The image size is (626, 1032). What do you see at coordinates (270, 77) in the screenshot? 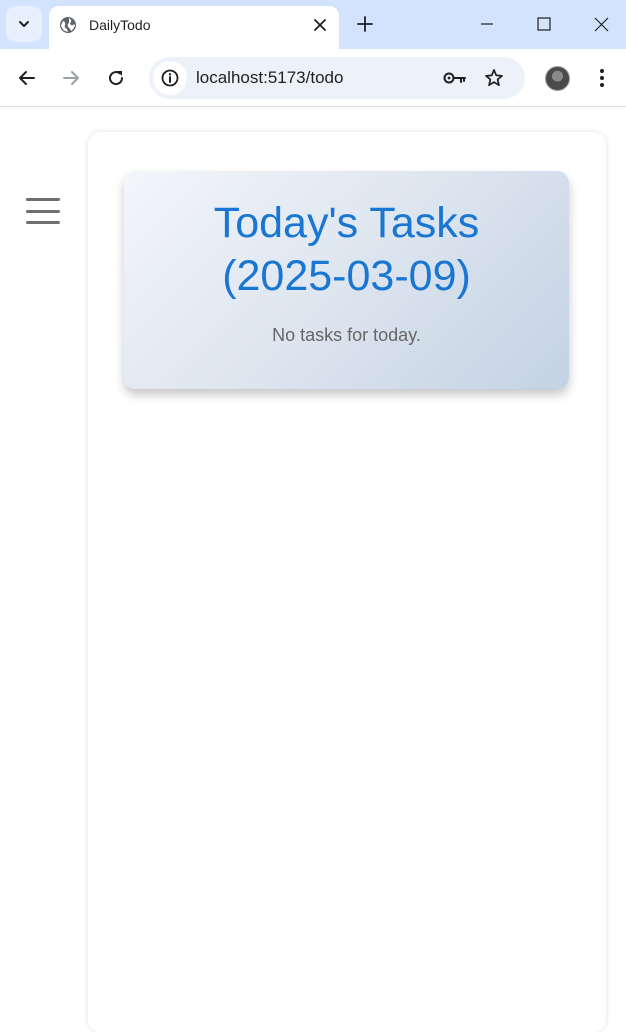
I see `url-text: localhost:5173/todo` at bounding box center [270, 77].